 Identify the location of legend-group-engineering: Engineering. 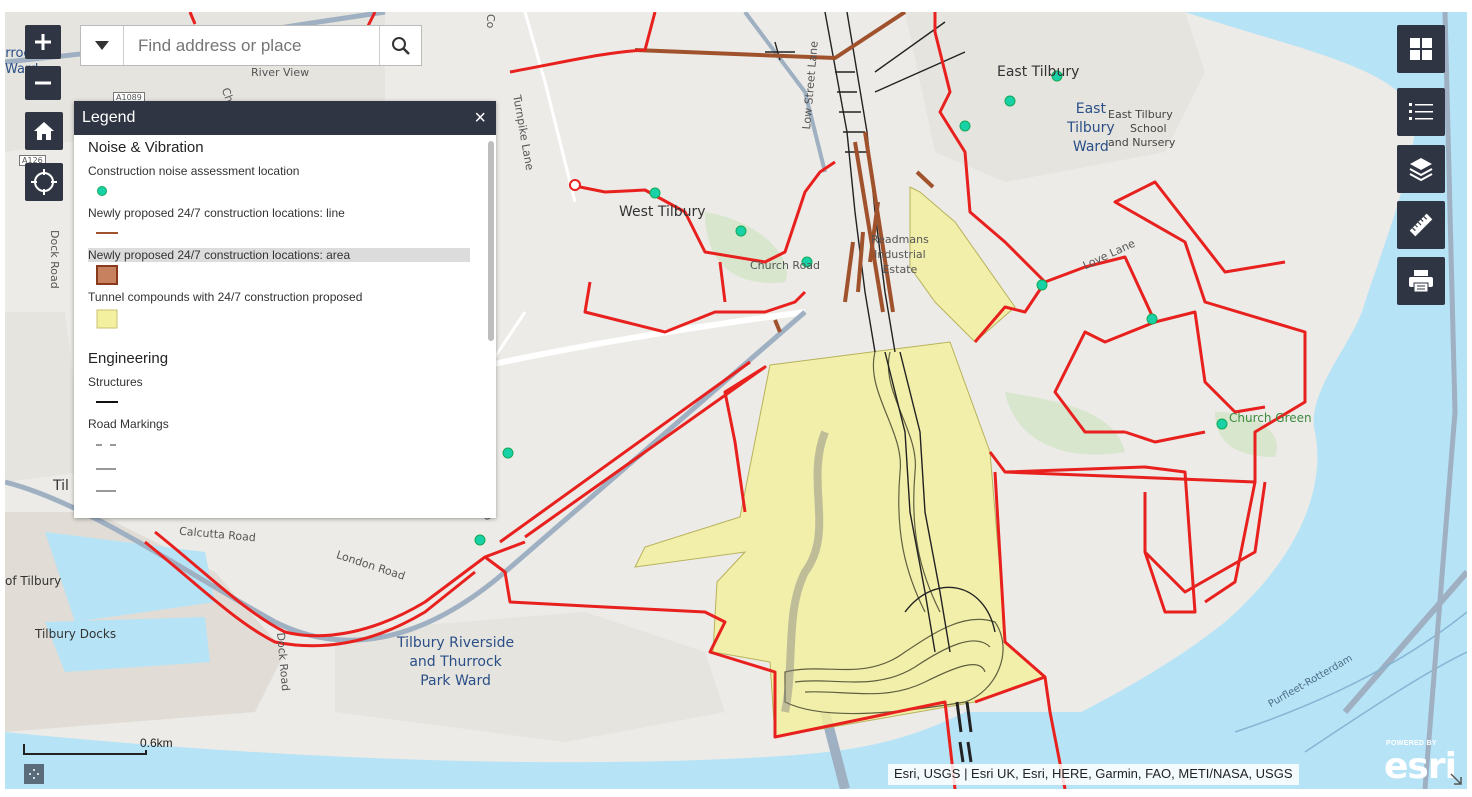
(128, 358).